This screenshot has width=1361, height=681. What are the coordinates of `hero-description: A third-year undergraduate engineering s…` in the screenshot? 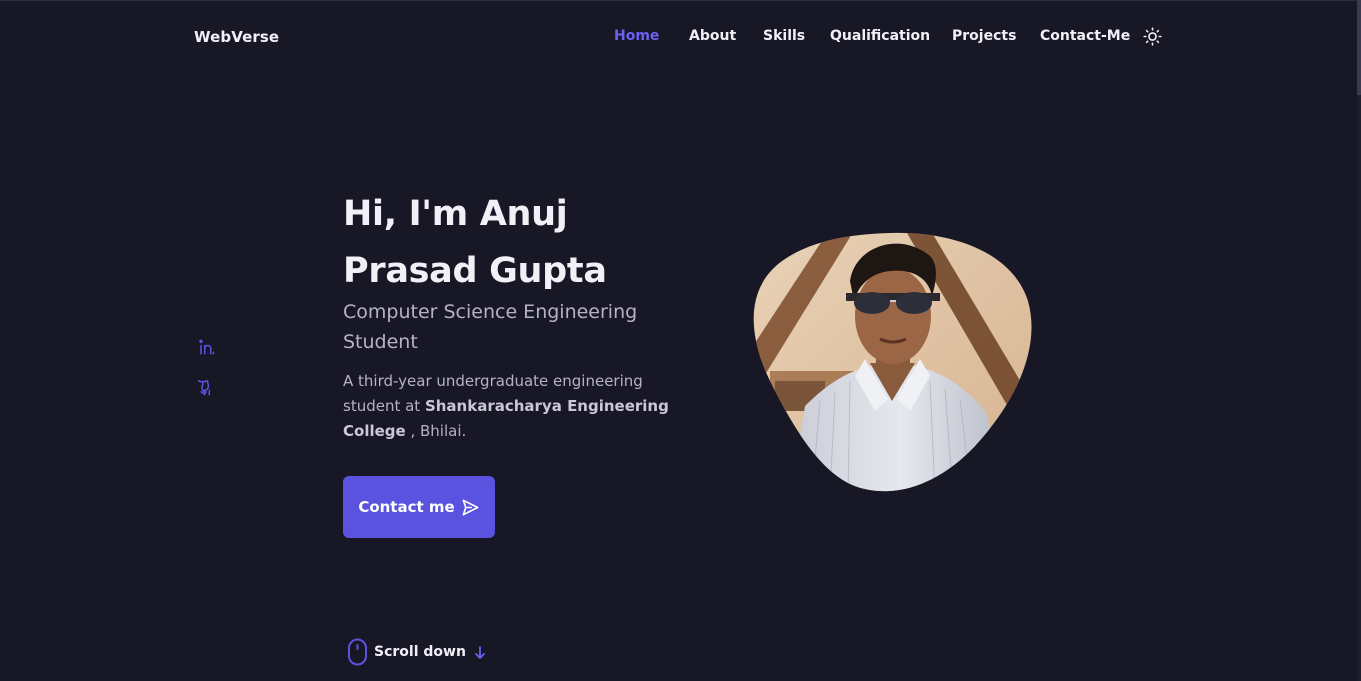 It's located at (515, 406).